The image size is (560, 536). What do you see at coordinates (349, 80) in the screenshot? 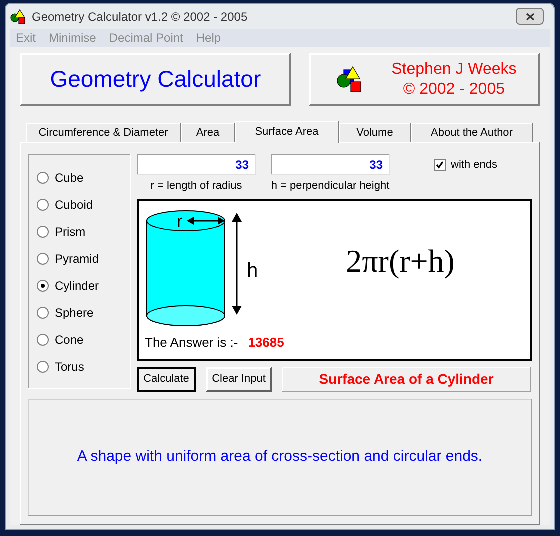
I see `shapes-logo-icon` at bounding box center [349, 80].